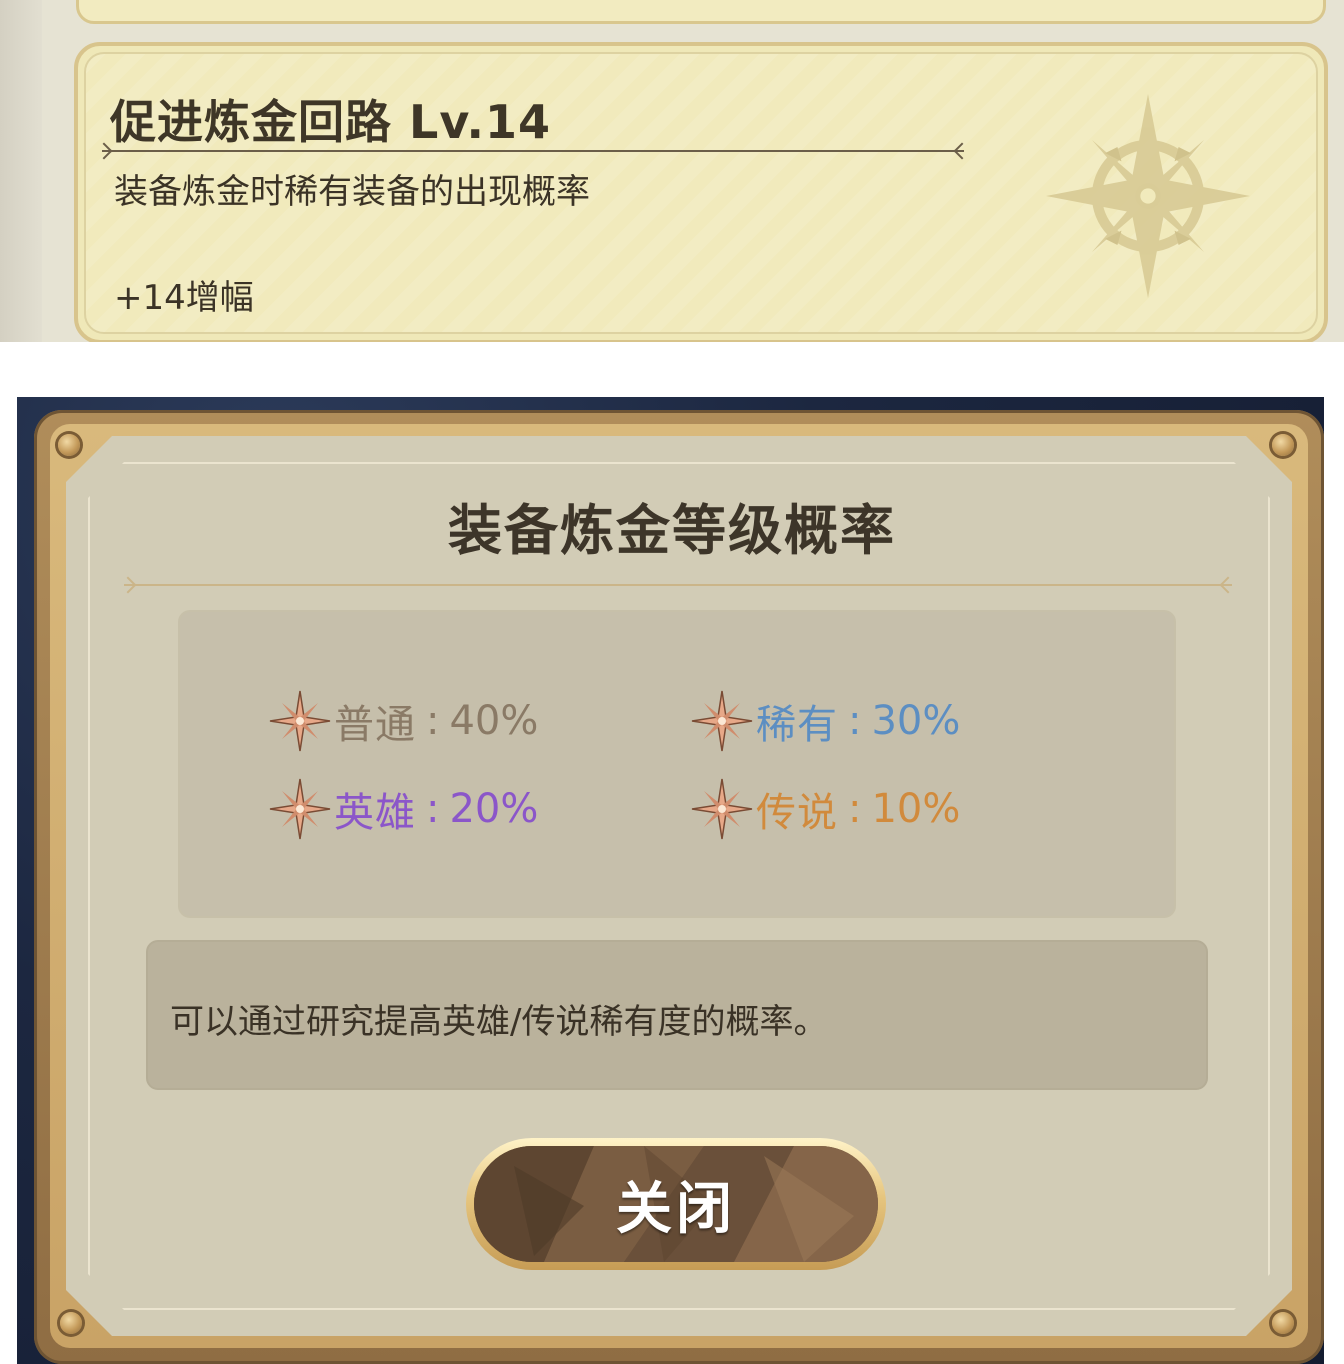 This screenshot has width=1344, height=1364. What do you see at coordinates (352, 192) in the screenshot?
I see `research-card-description: 装备炼金时稀有装备的出现概率` at bounding box center [352, 192].